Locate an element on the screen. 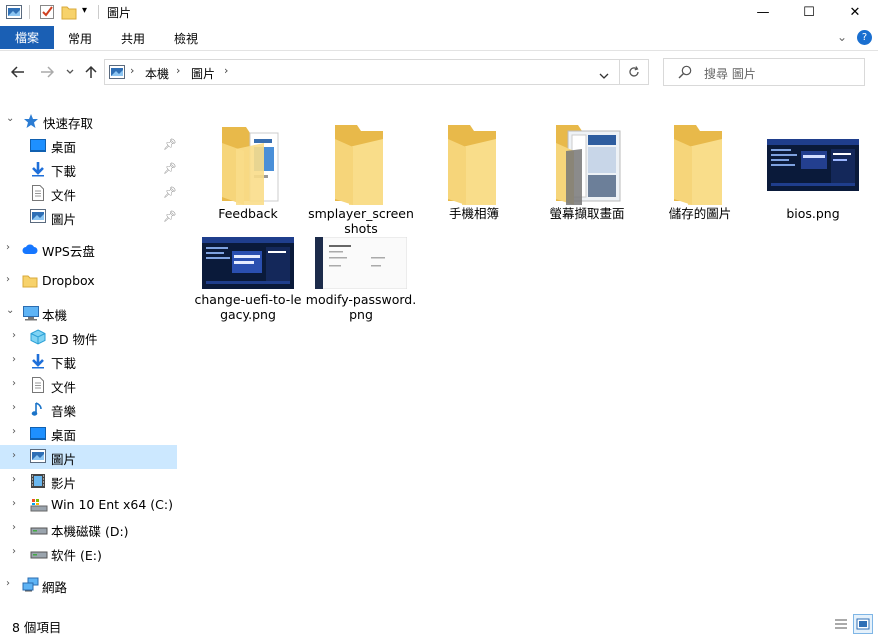  sidebar-item-this-pc: ⌄ 本機 is located at coordinates (88, 313).